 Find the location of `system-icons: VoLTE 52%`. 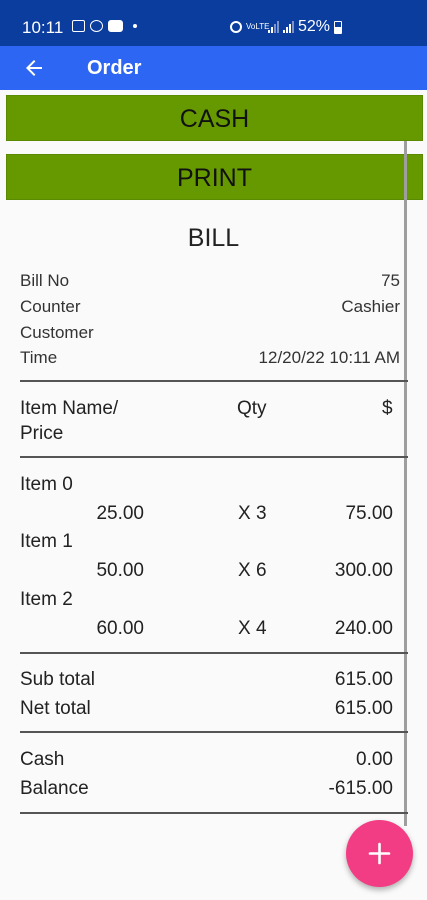

system-icons: VoLTE 52% is located at coordinates (286, 27).